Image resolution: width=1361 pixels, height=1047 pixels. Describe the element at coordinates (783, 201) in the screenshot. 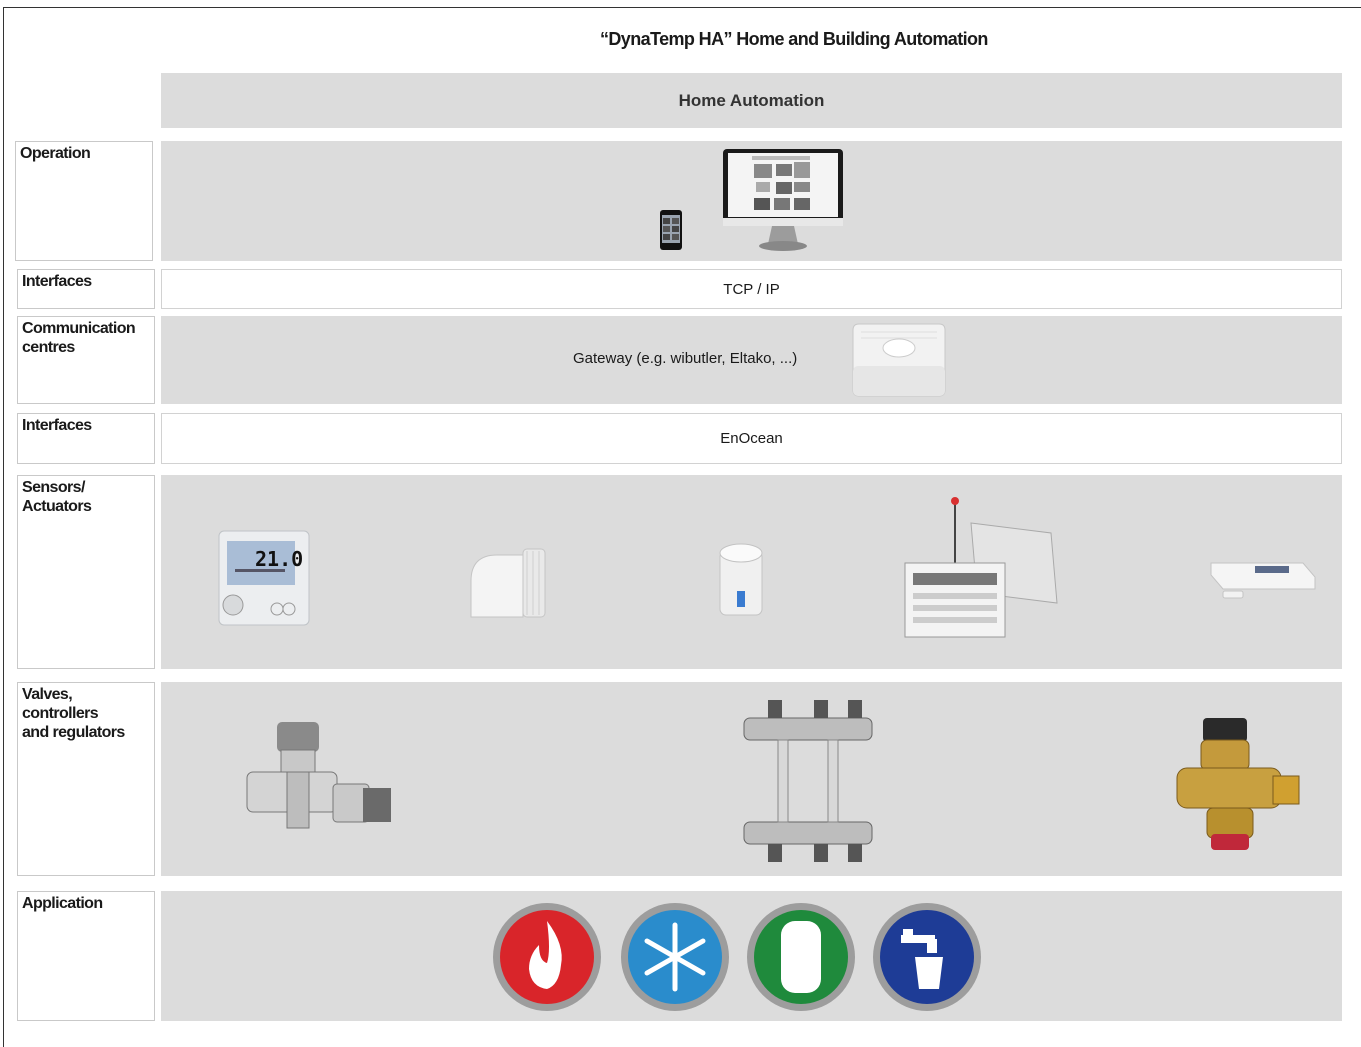

I see `monitor-icon` at that location.